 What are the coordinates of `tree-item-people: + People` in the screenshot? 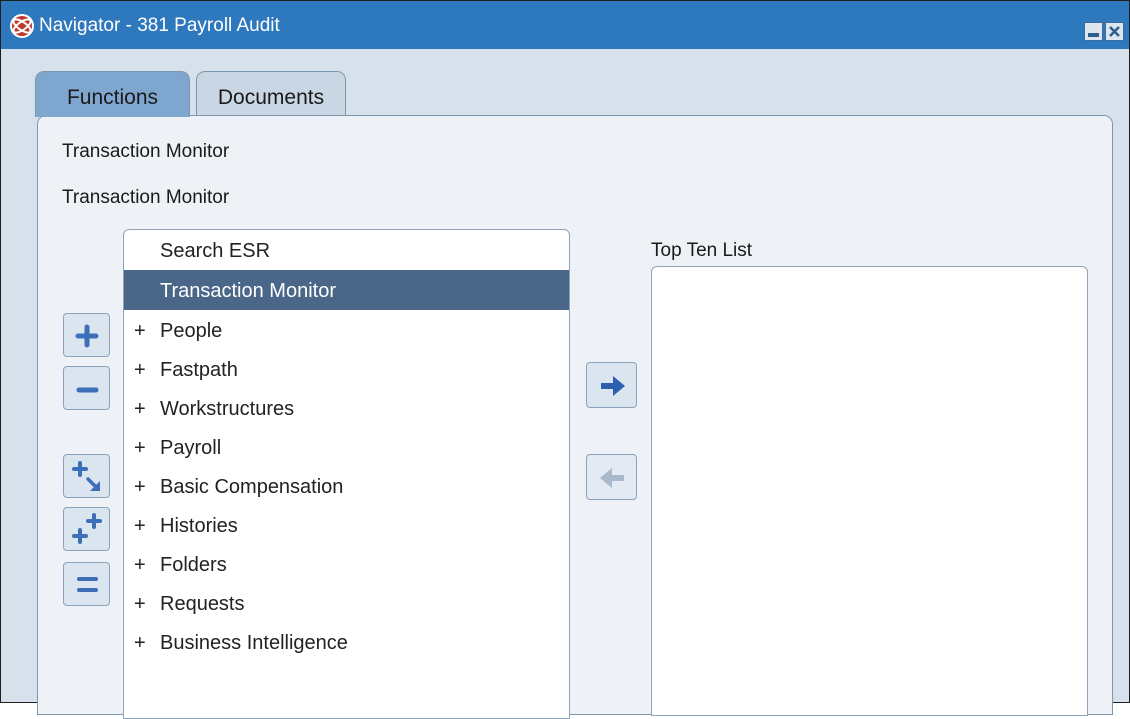 It's located at (346, 330).